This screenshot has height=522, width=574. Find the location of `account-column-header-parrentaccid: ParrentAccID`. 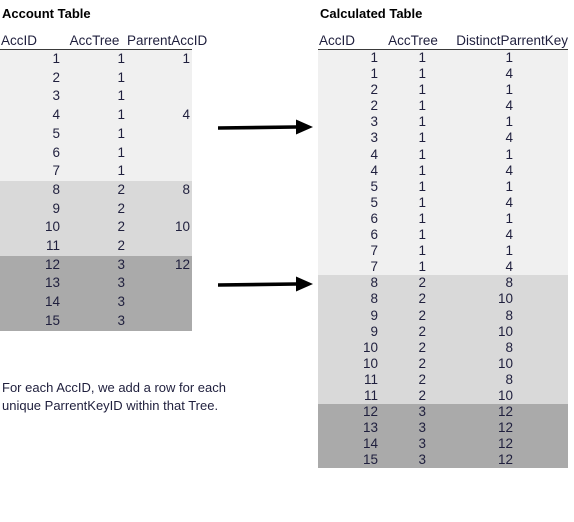

account-column-header-parrentaccid: ParrentAccID is located at coordinates (167, 41).